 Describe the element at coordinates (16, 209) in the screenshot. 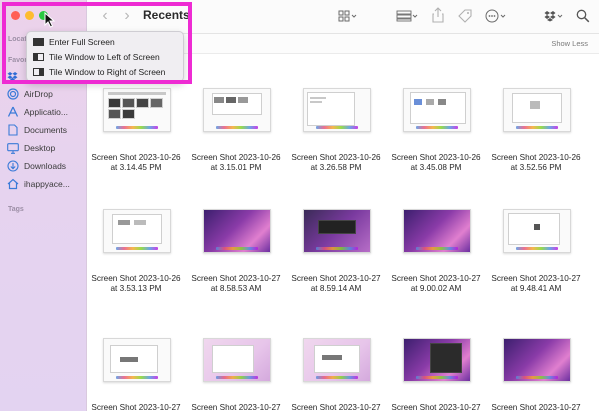

I see `sidebar-section-tags: Tags` at that location.